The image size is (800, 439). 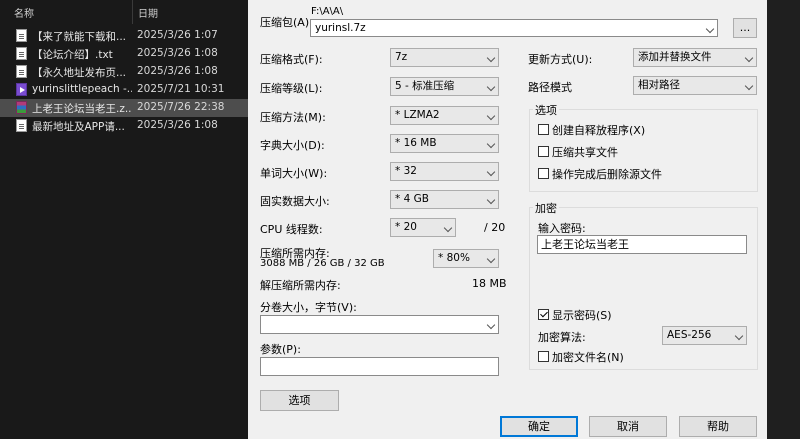 What do you see at coordinates (607, 174) in the screenshot?
I see `delete-after-label: 操作完成后删除源文件` at bounding box center [607, 174].